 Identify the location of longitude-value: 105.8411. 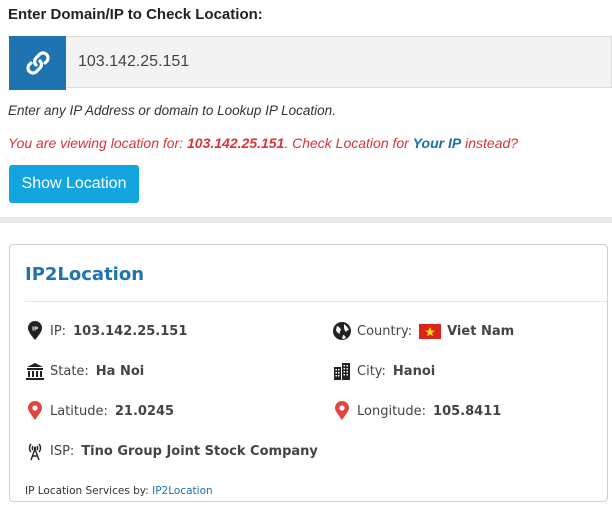
(467, 411).